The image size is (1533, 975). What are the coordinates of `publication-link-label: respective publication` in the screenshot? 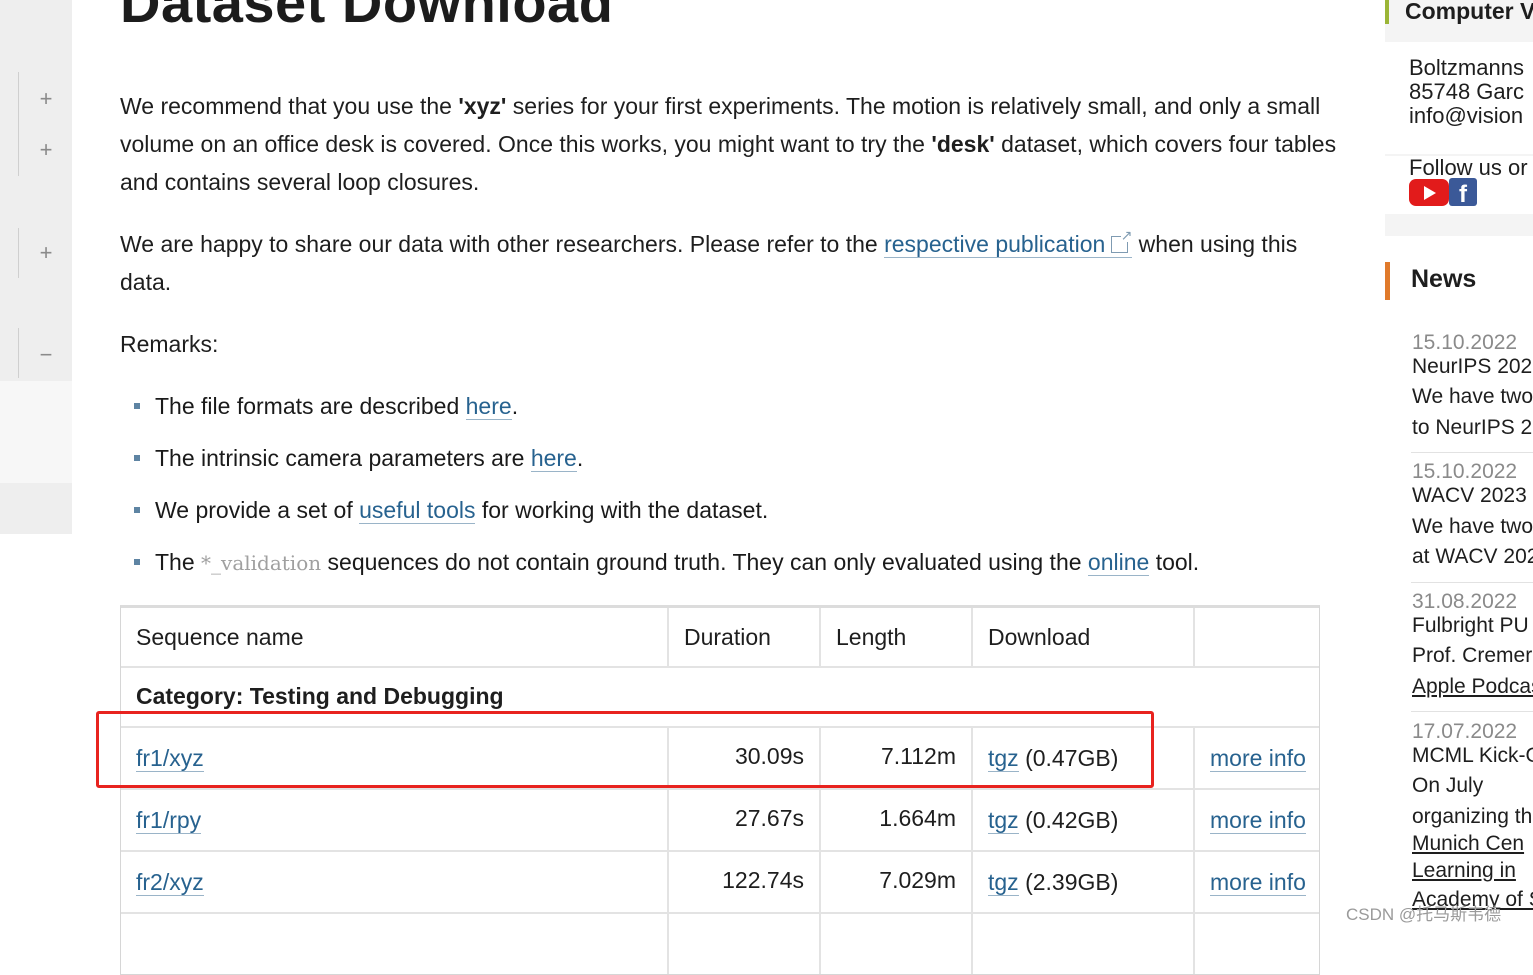 It's located at (995, 244).